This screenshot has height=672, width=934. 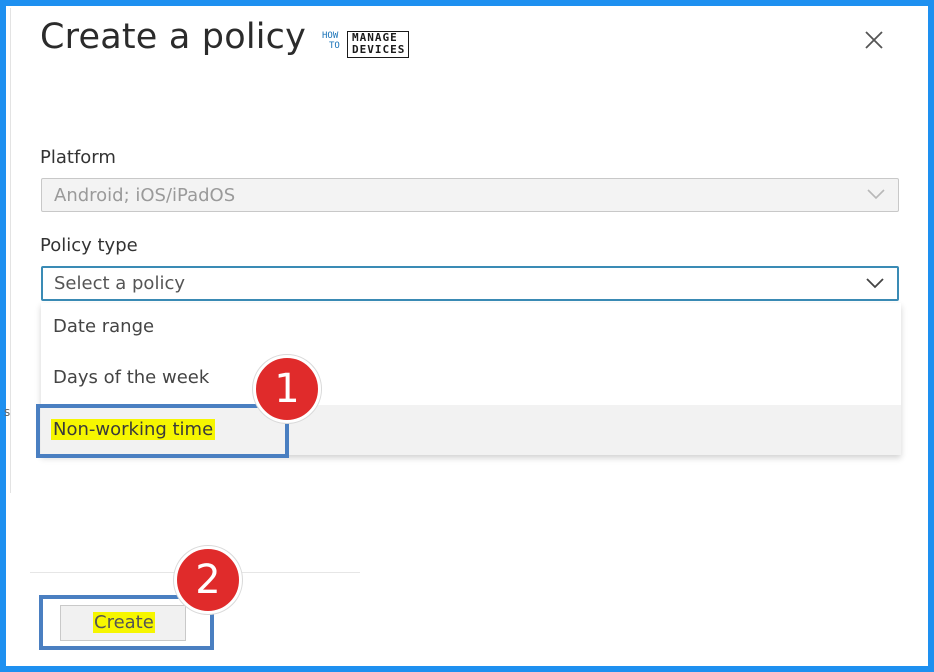 I want to click on option-days-of-week: Days of the week, so click(x=471, y=379).